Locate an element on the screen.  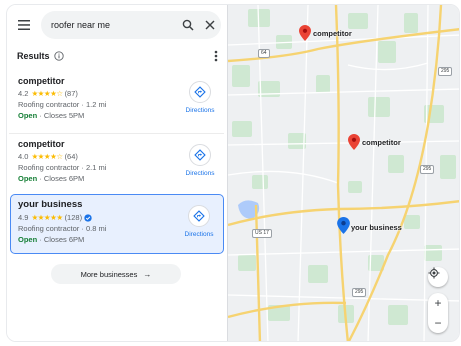
review-count: (128) is located at coordinates (73, 217).